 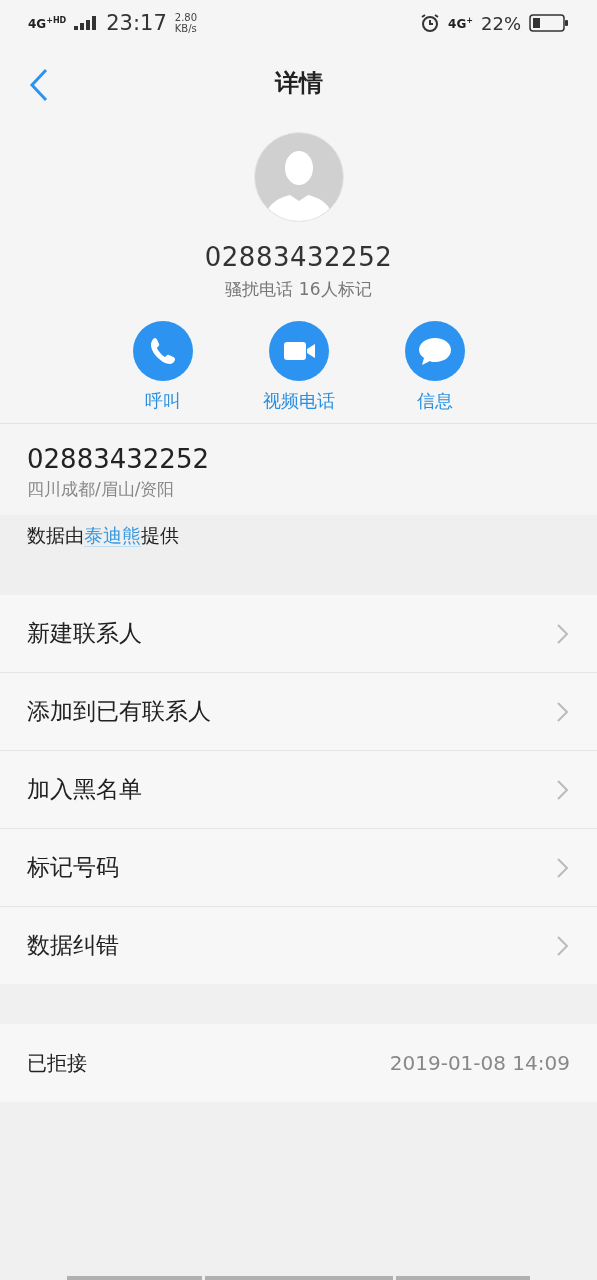 What do you see at coordinates (434, 351) in the screenshot?
I see `chat-bubble-icon` at bounding box center [434, 351].